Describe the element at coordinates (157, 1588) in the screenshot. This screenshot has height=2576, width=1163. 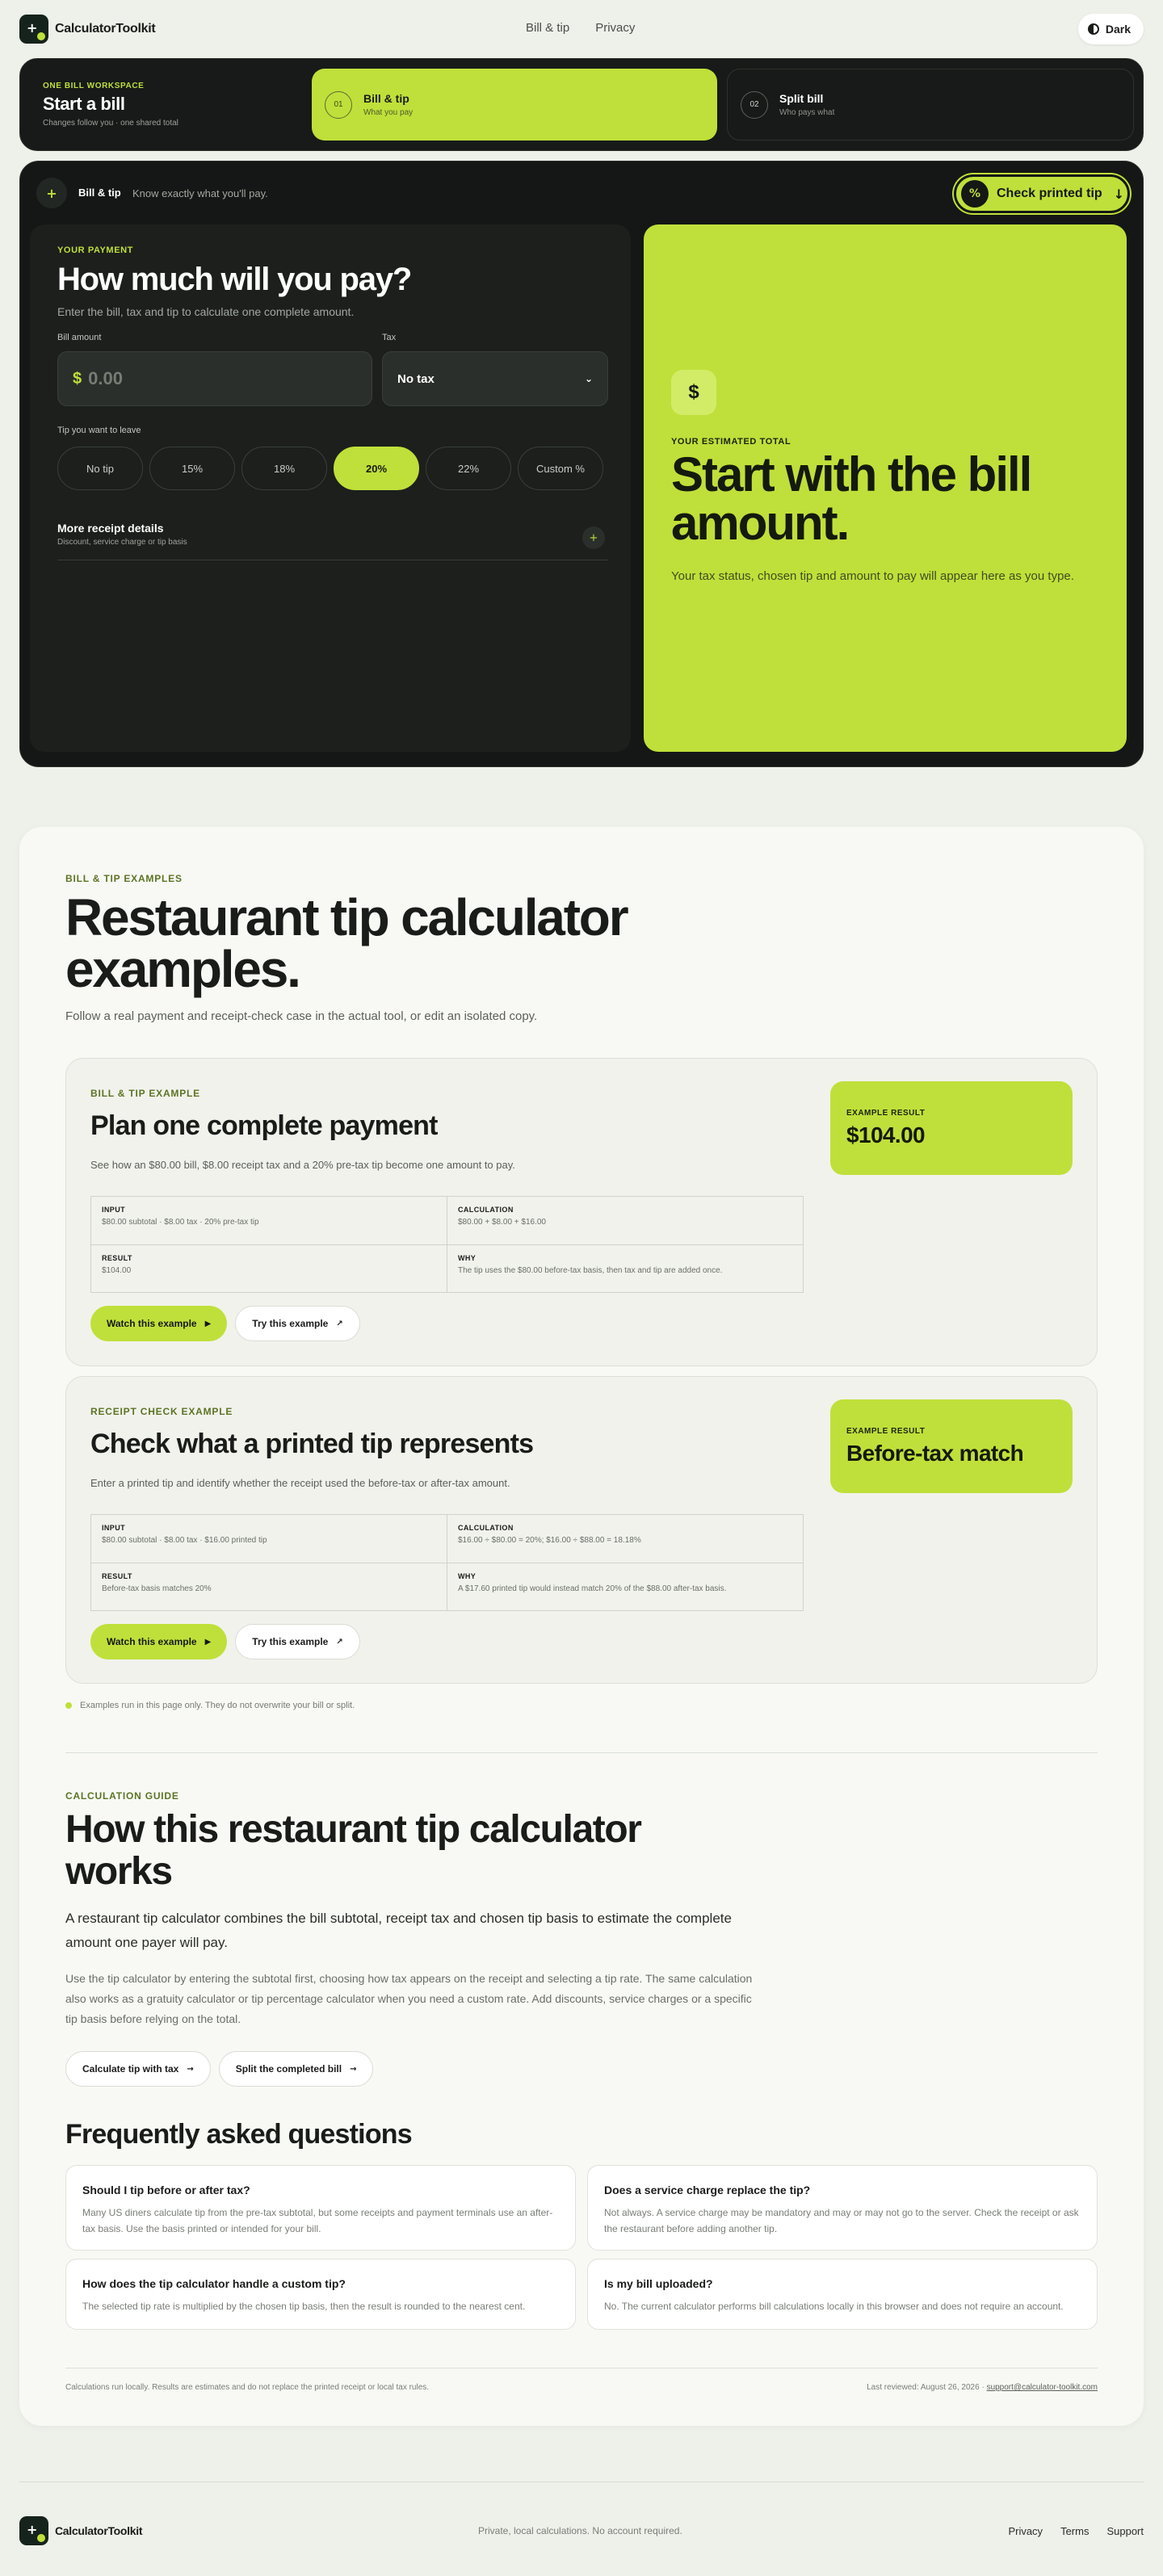
I see `cell-value: Before-tax basis matches 20%` at that location.